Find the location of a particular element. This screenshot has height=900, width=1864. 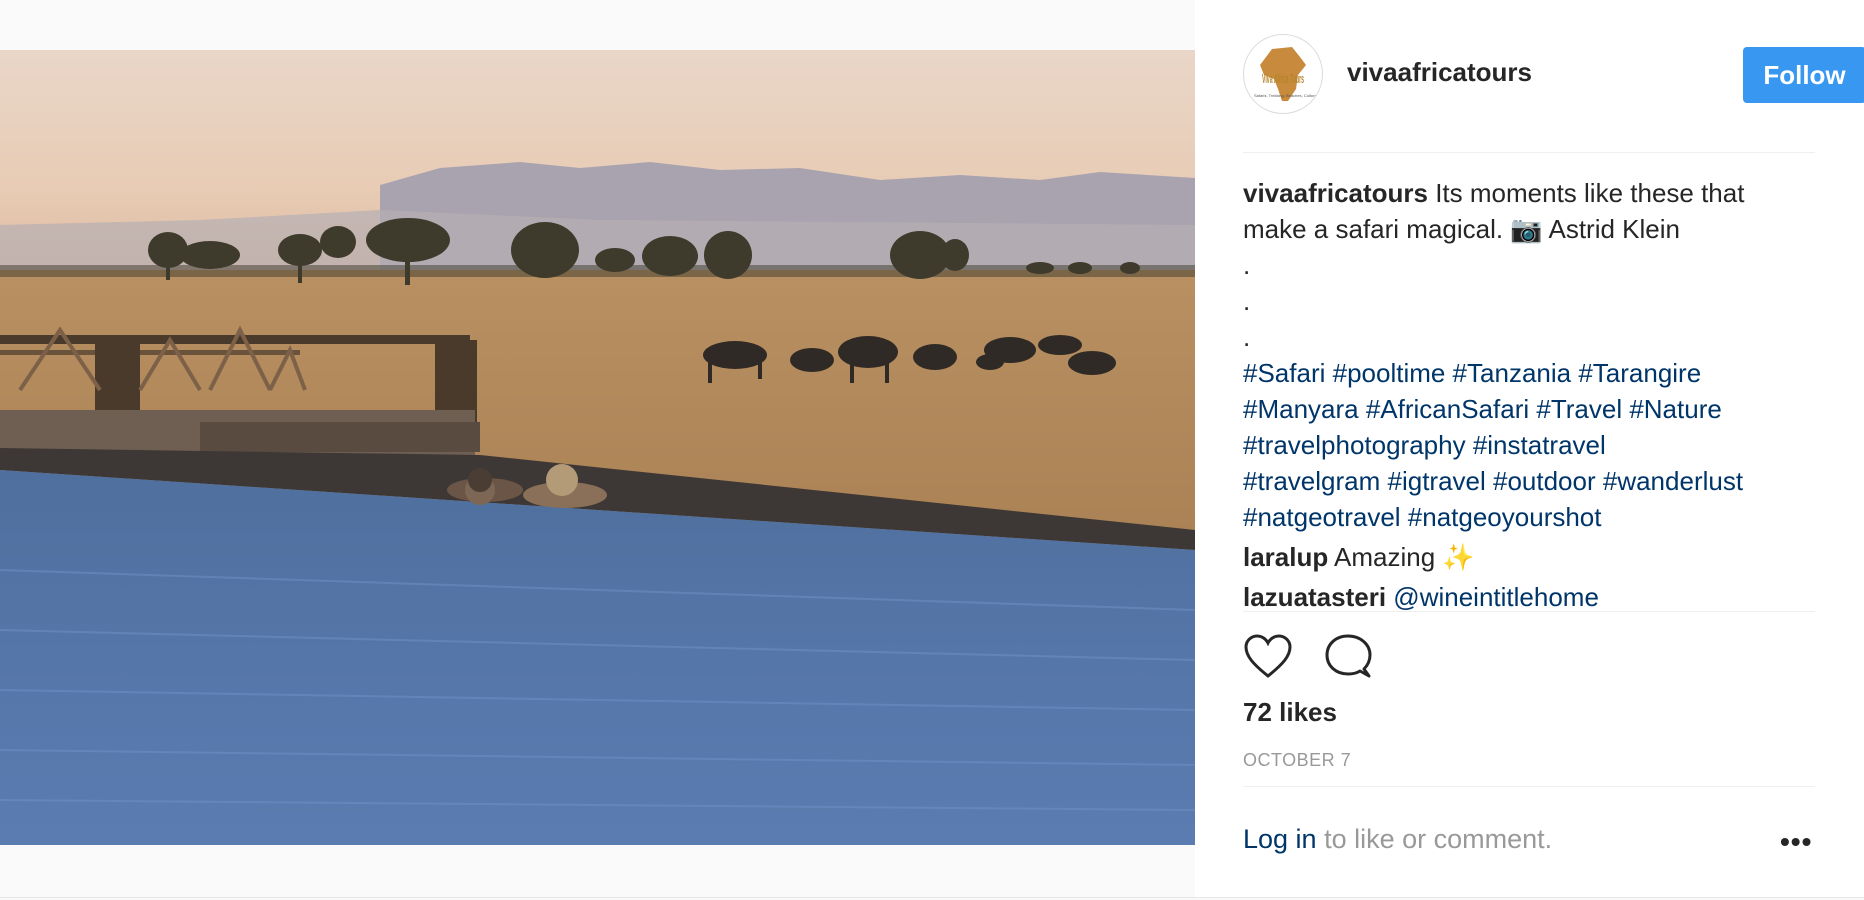

caption-username: vivaafricatours is located at coordinates (1335, 193).